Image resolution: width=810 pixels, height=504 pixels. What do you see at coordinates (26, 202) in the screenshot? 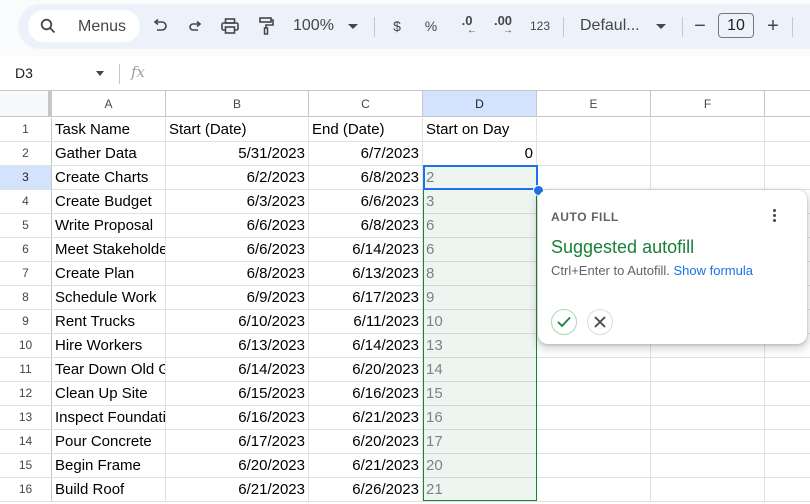
I see `row-header: 4` at bounding box center [26, 202].